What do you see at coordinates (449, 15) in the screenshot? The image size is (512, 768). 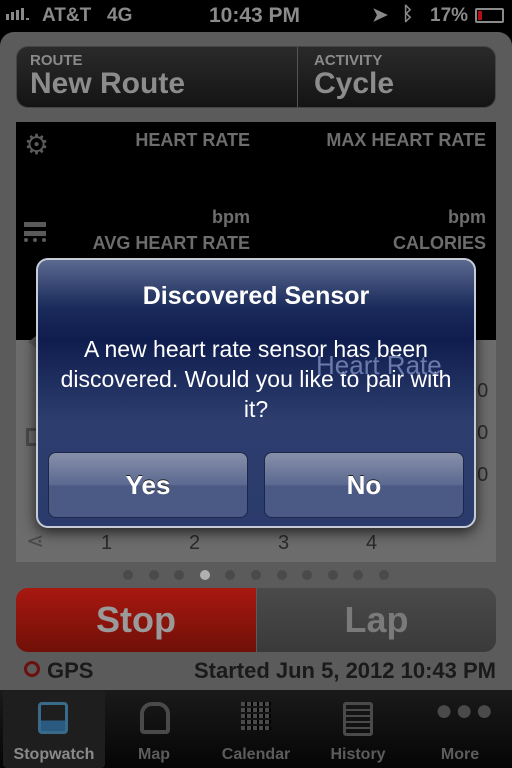 I see `battery-percent: 17%` at bounding box center [449, 15].